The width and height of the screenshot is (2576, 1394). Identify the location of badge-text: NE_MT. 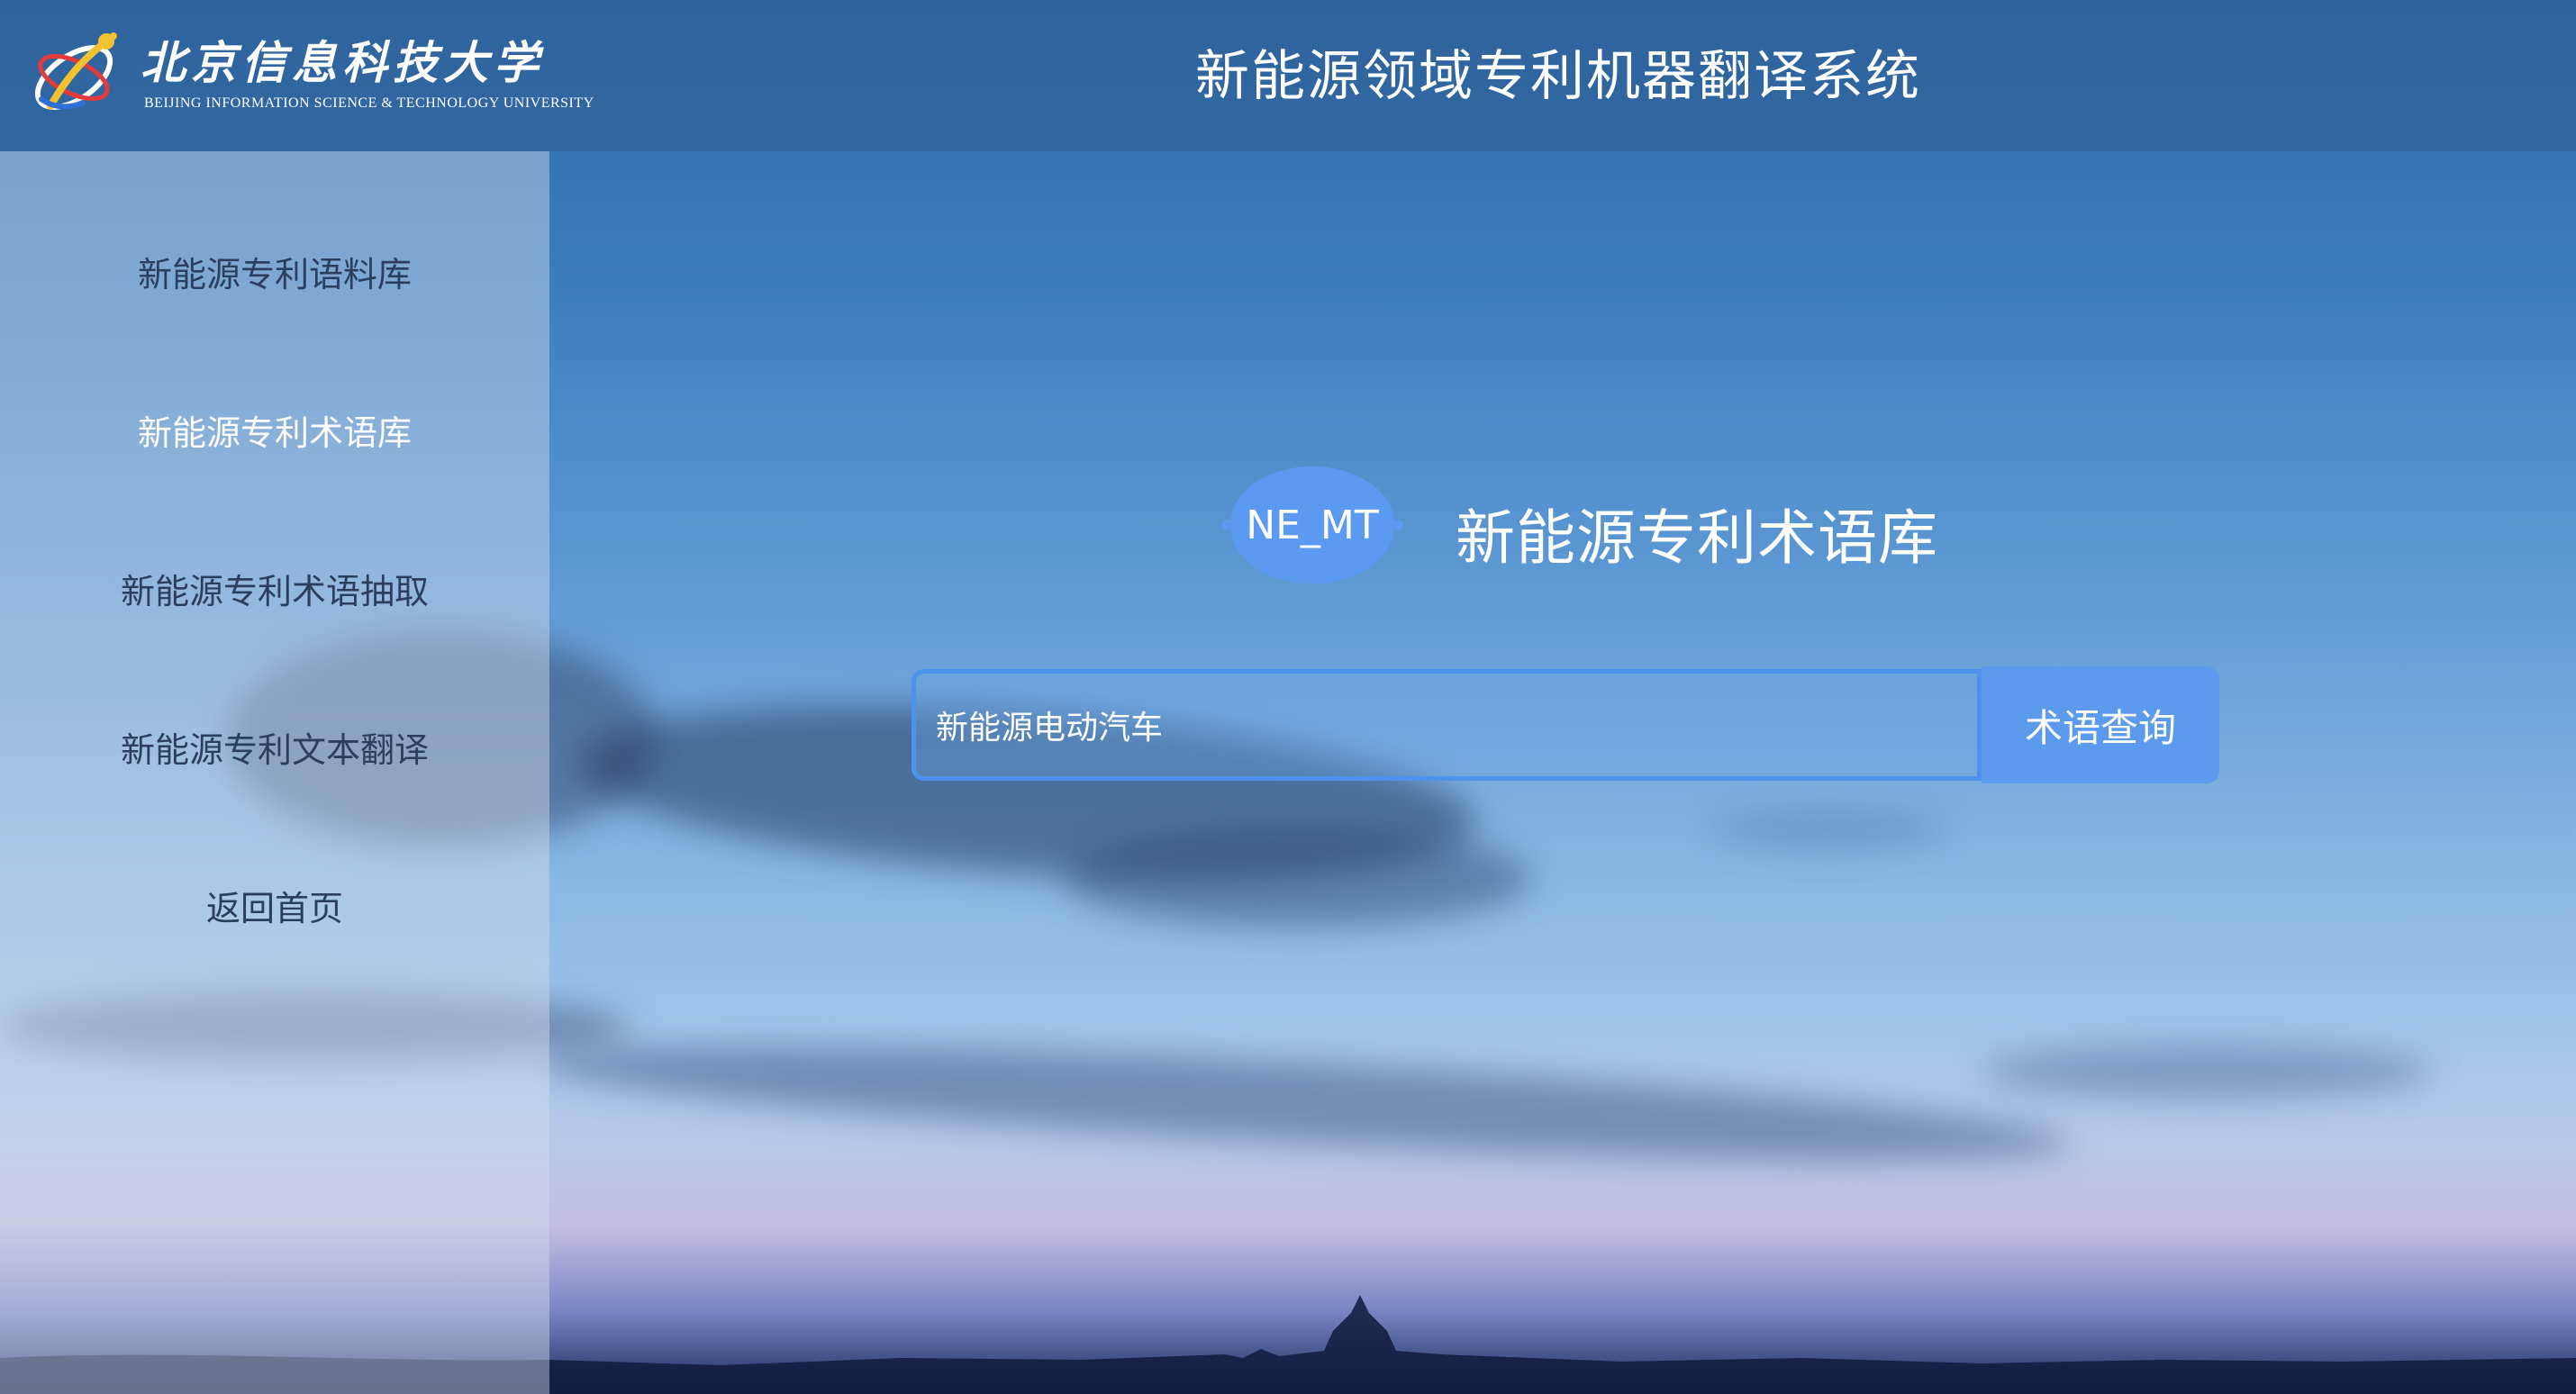
(1312, 525).